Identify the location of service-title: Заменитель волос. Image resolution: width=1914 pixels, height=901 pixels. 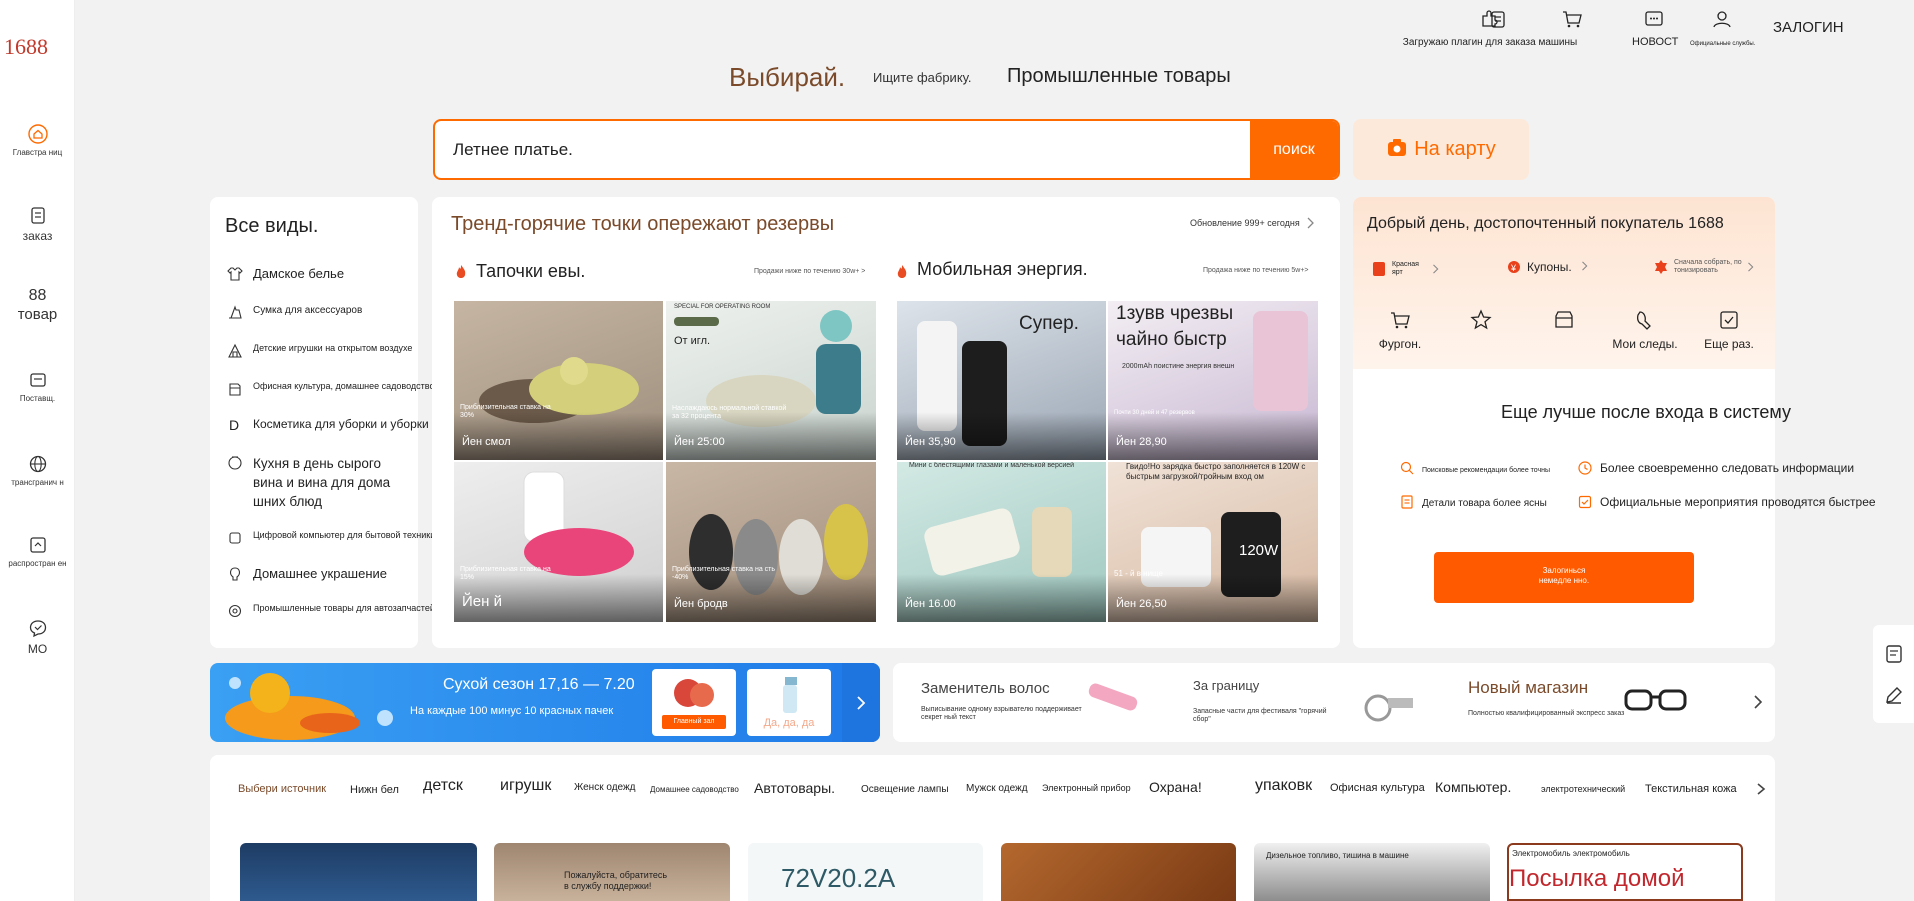
(985, 688).